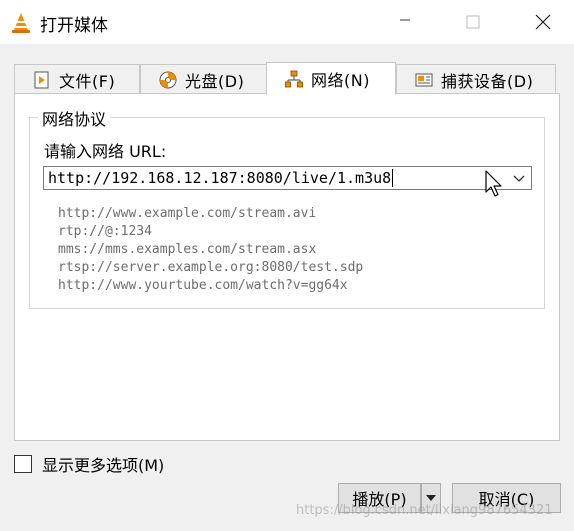 The width and height of the screenshot is (574, 531). I want to click on url-label: 请输入网络 URL:, so click(105, 151).